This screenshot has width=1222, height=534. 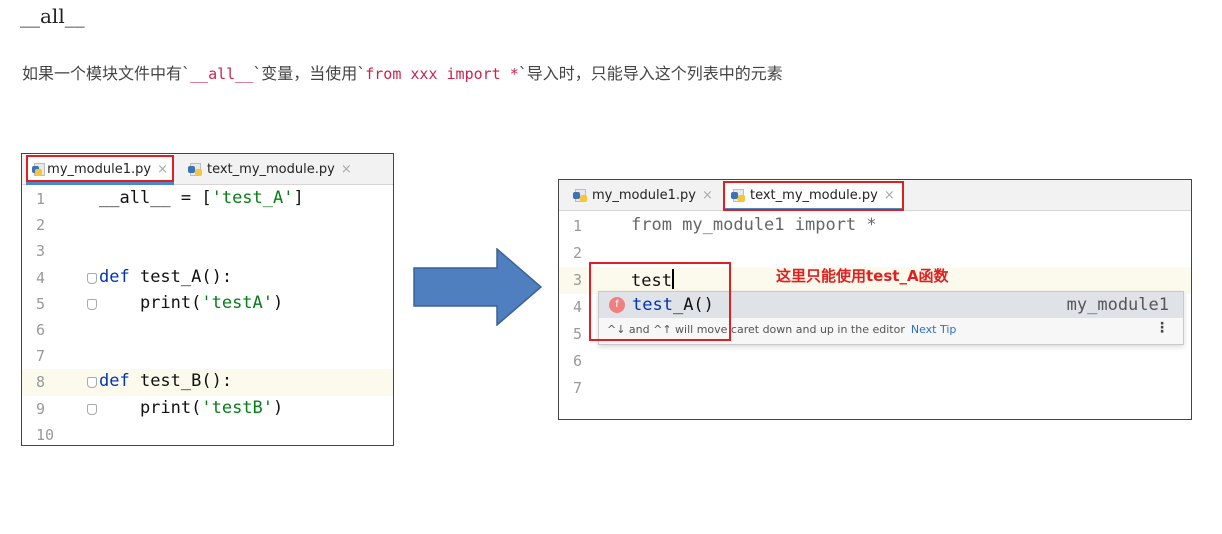 I want to click on line-number: 9, so click(x=41, y=408).